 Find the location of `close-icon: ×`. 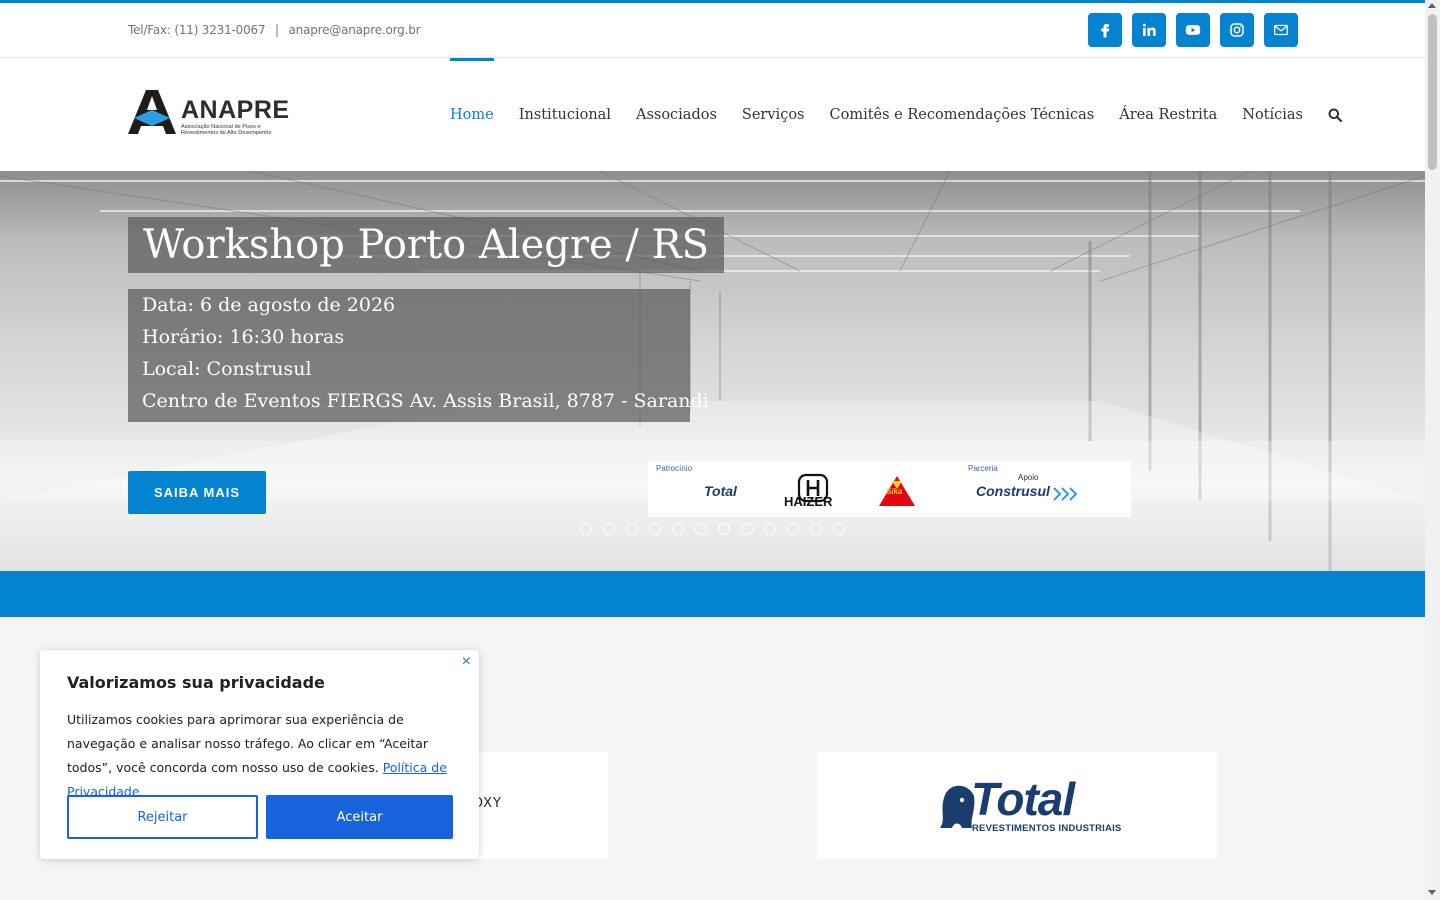

close-icon: × is located at coordinates (466, 662).